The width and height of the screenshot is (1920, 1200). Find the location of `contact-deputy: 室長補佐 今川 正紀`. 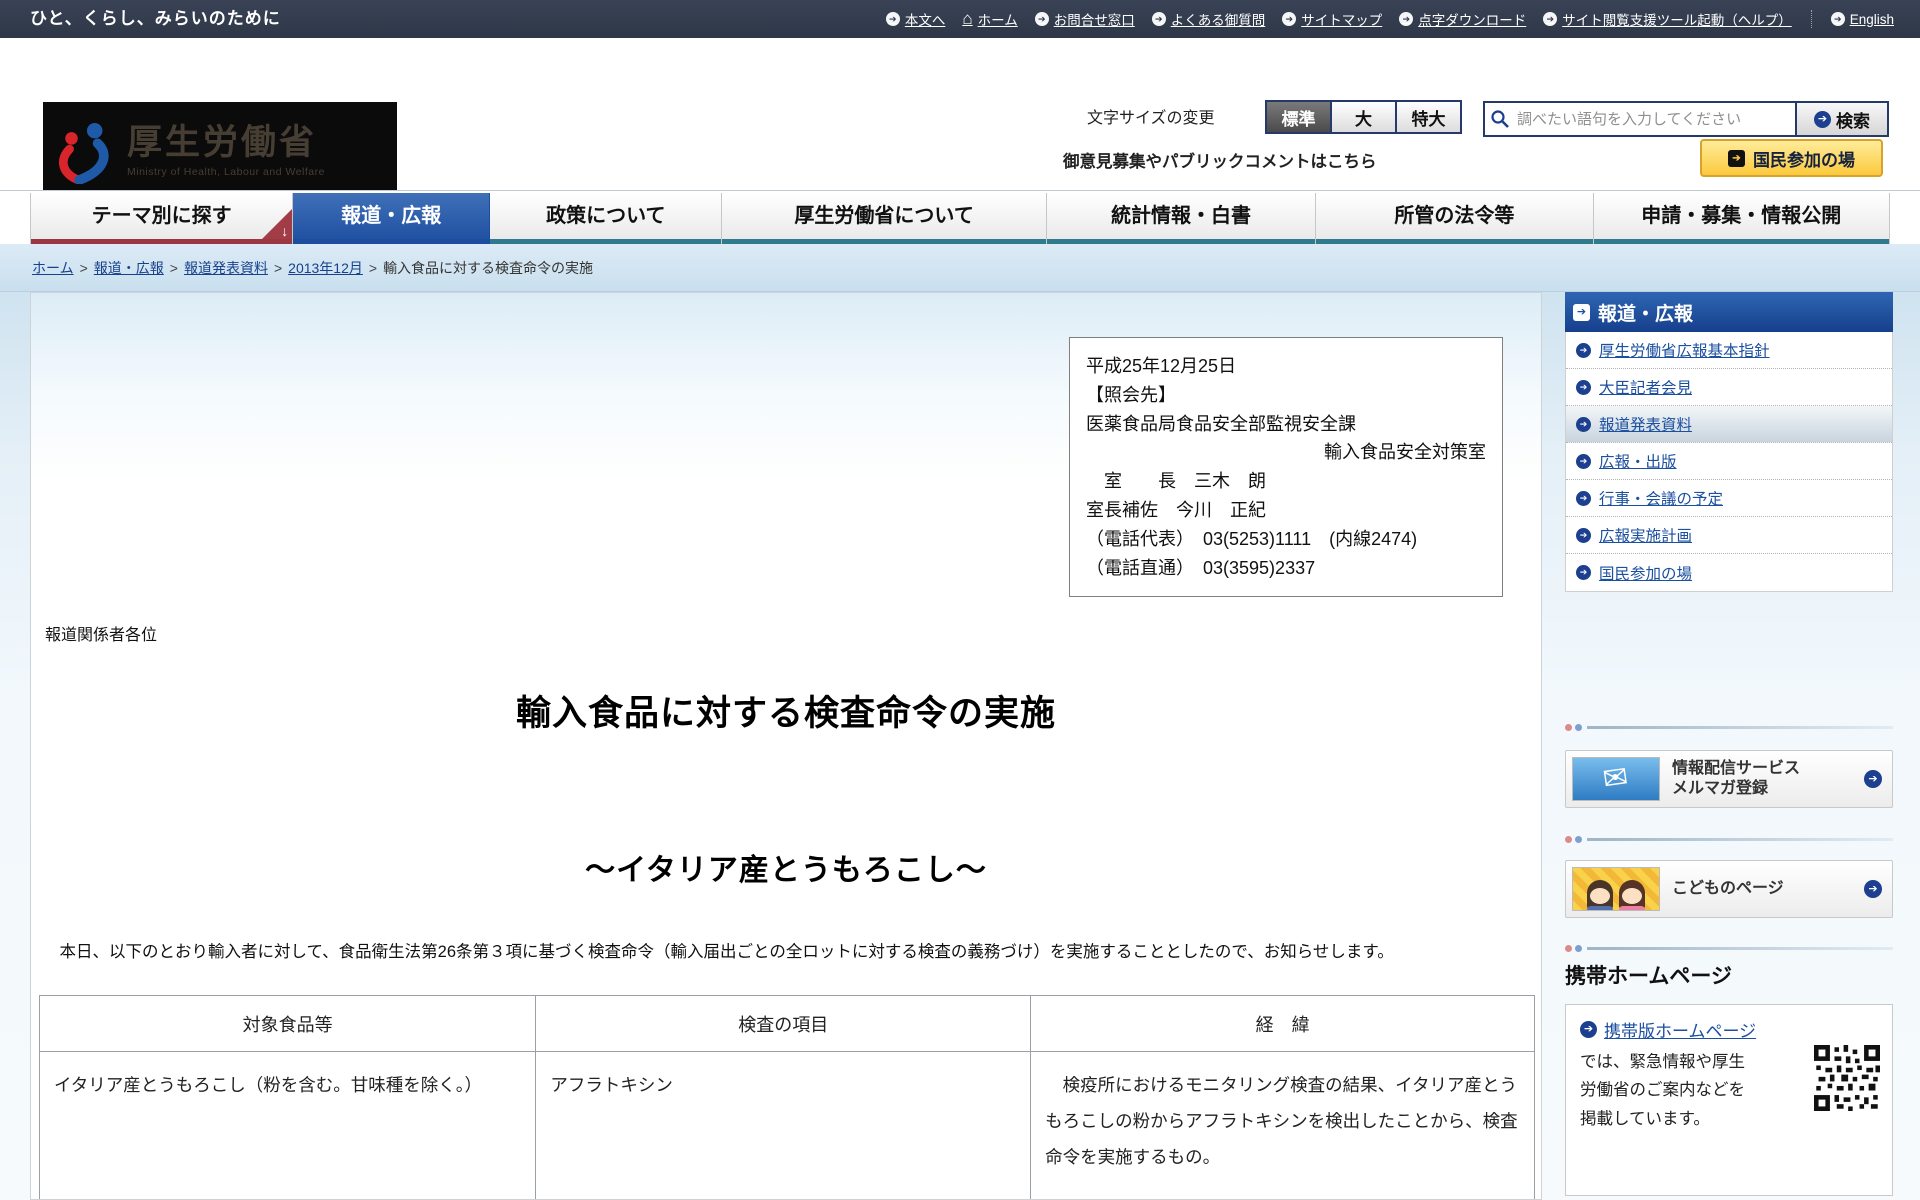

contact-deputy: 室長補佐 今川 正紀 is located at coordinates (1176, 509).